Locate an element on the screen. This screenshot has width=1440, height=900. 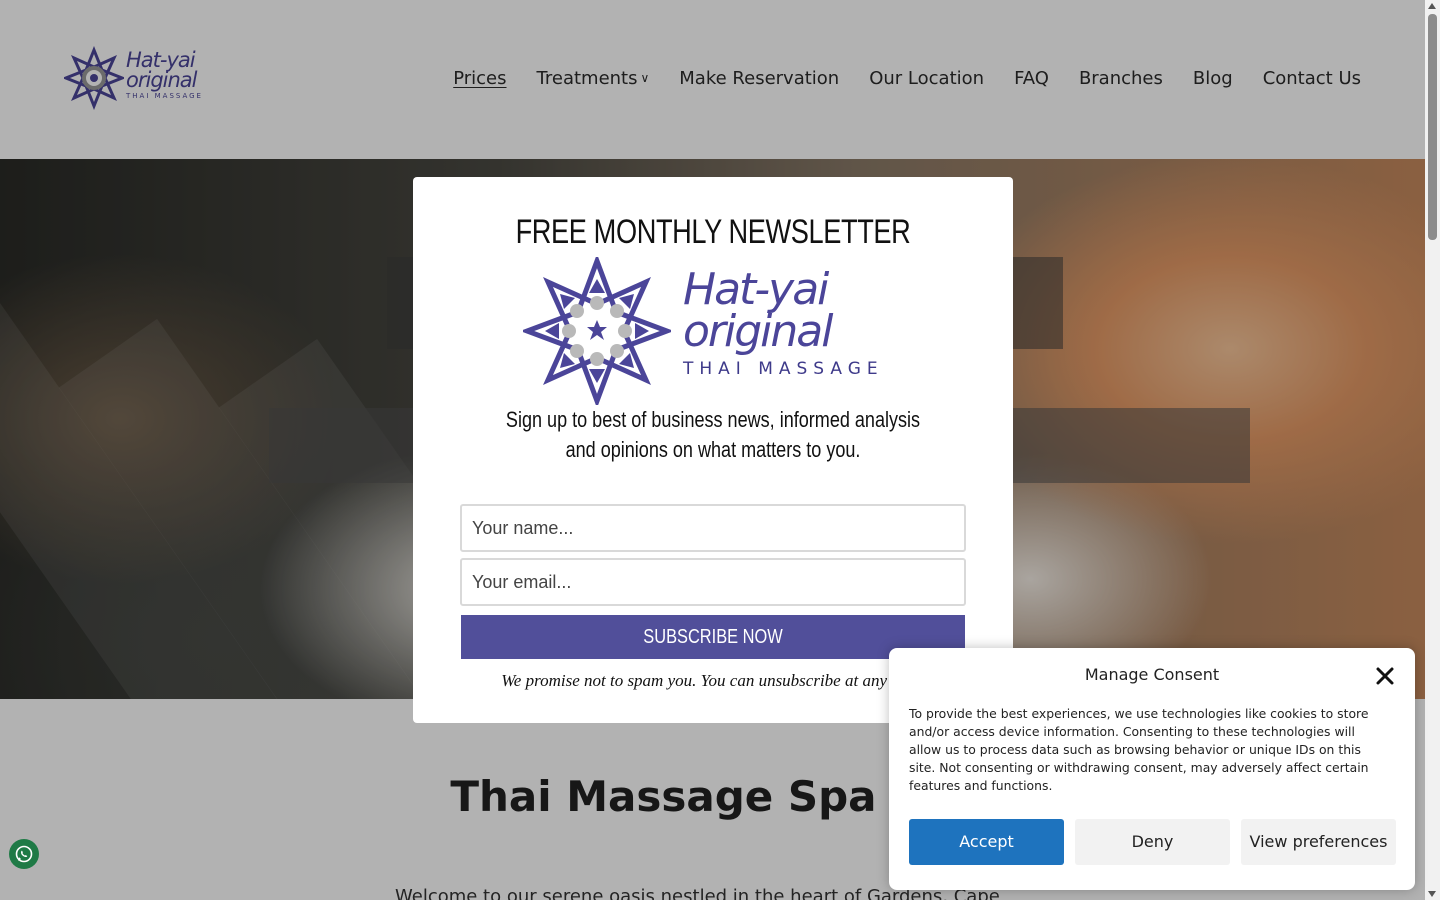
scroll-up-arrow-icon is located at coordinates (1432, 6).